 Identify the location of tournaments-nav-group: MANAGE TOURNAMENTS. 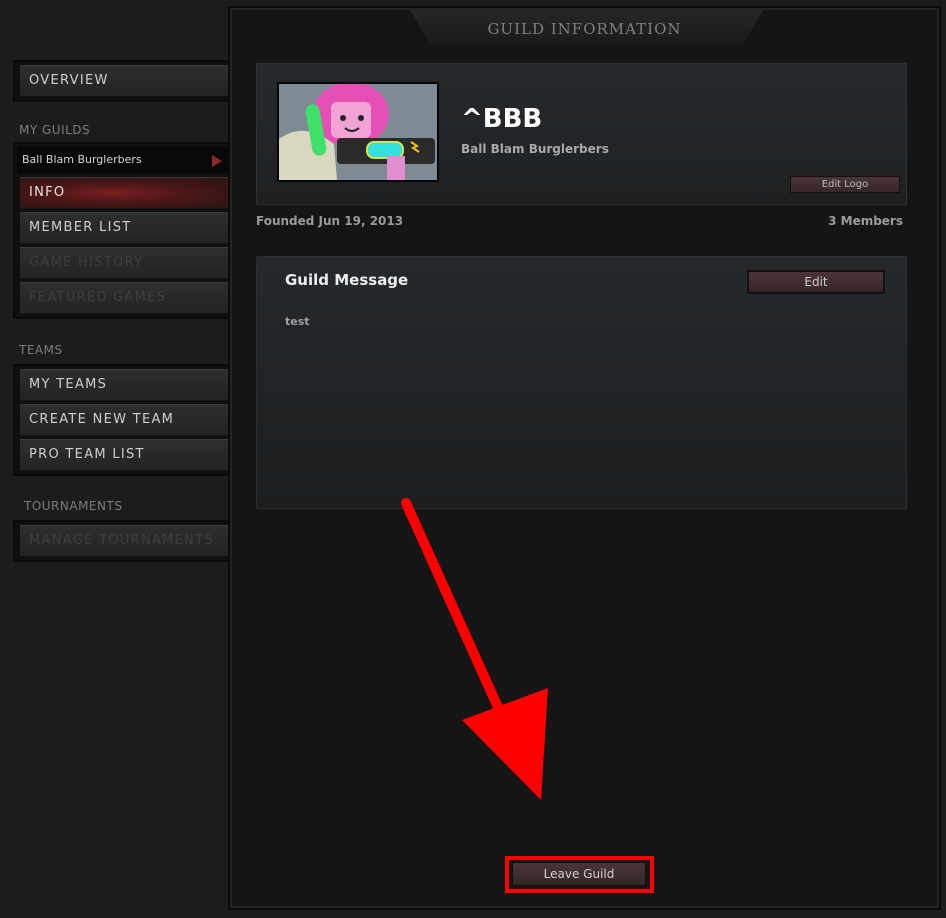
(122, 541).